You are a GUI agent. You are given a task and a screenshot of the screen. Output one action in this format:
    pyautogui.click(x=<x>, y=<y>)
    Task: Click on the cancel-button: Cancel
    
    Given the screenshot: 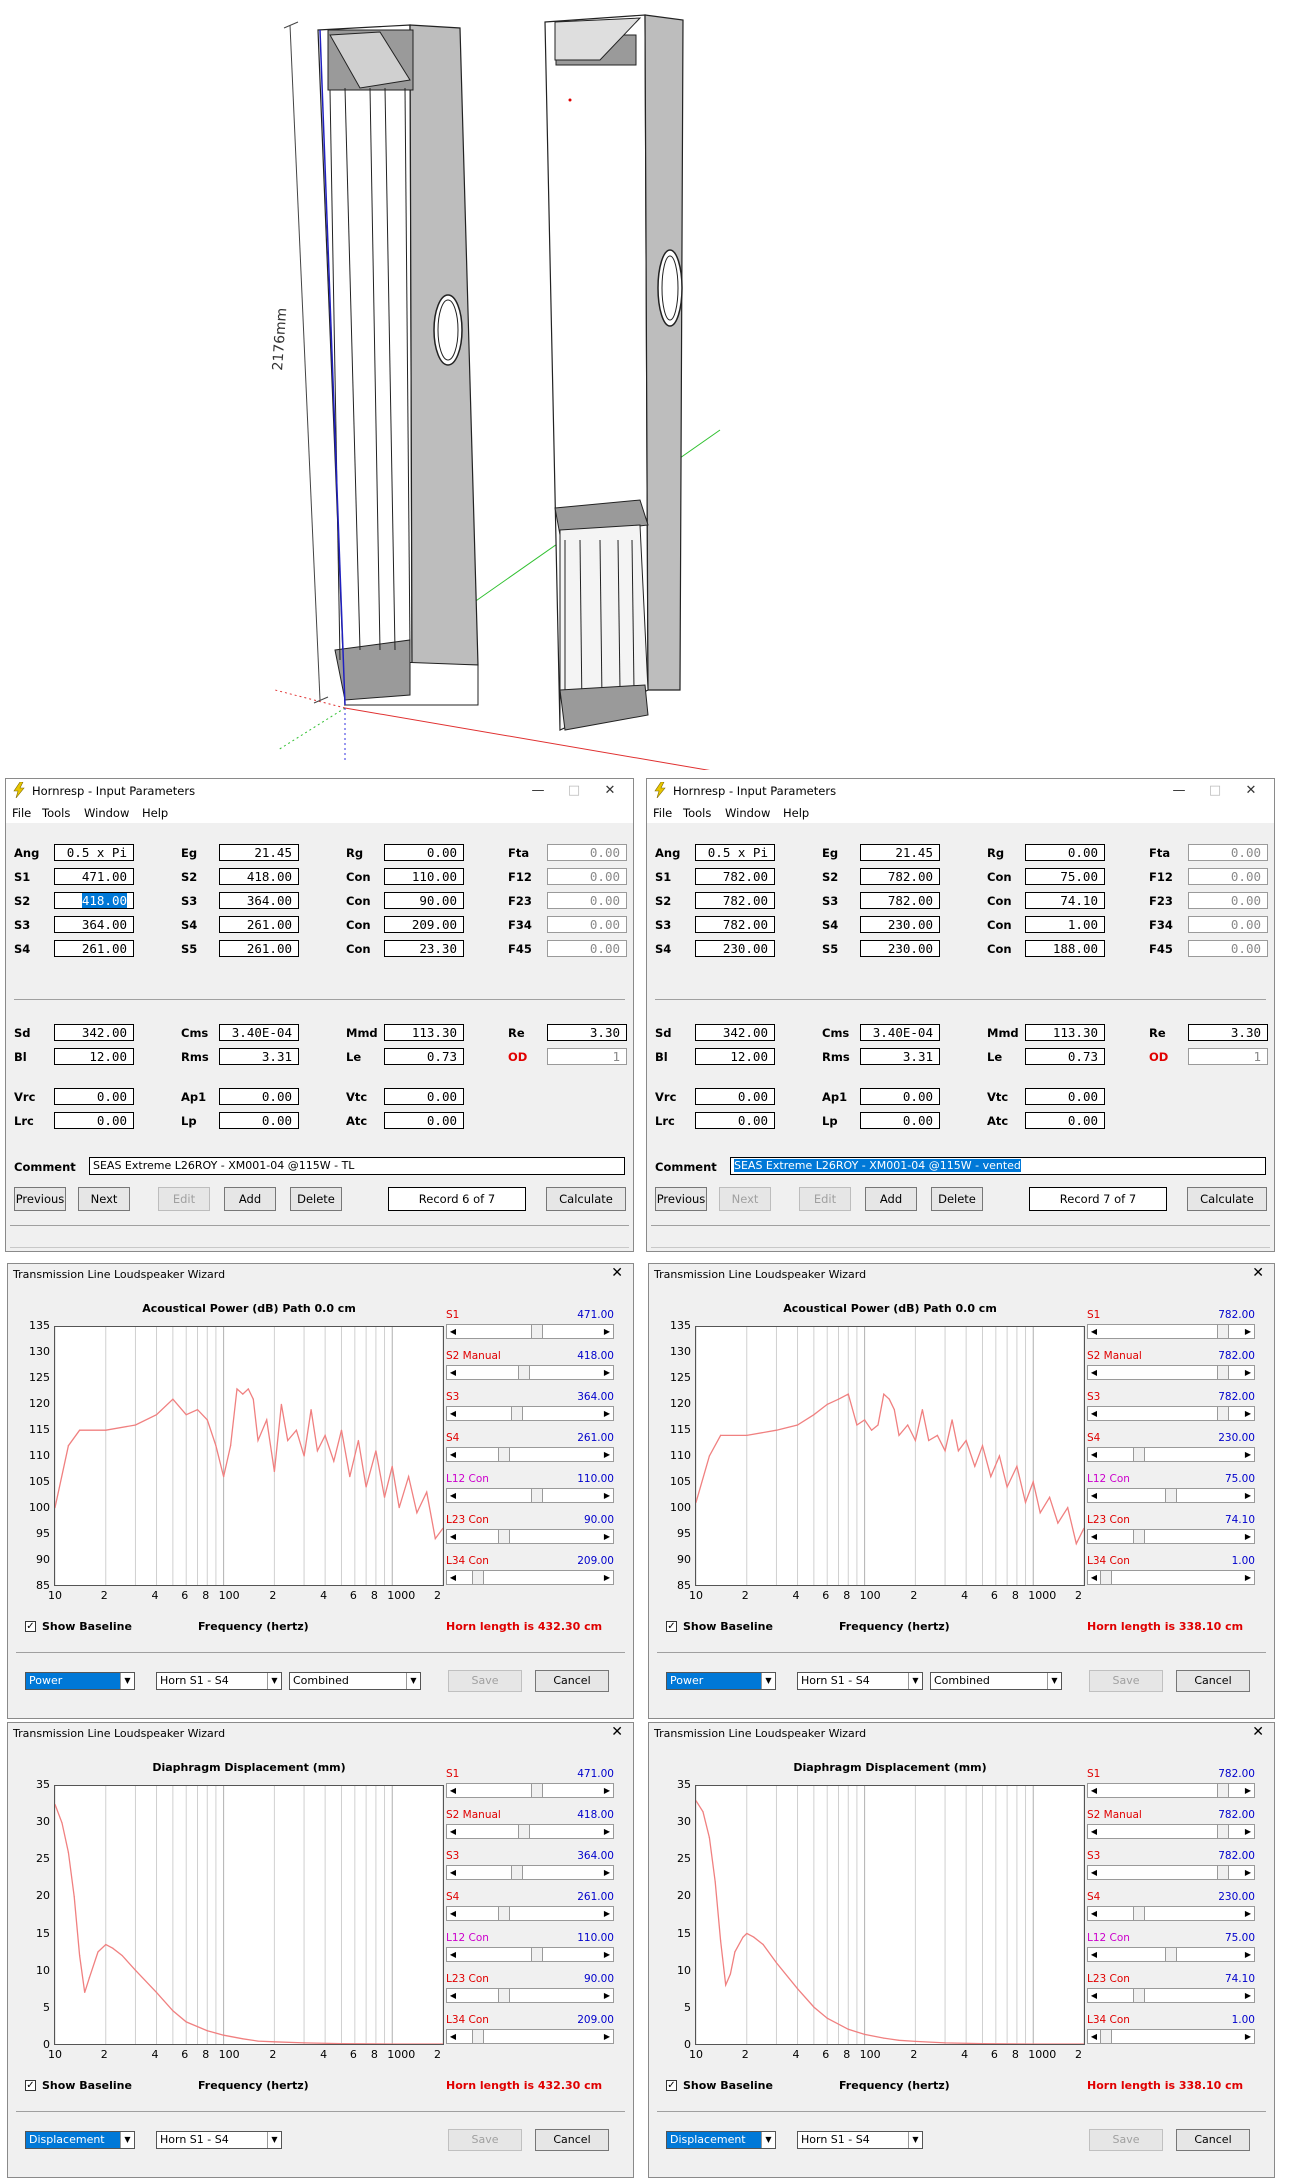 What is the action you would take?
    pyautogui.click(x=572, y=2140)
    